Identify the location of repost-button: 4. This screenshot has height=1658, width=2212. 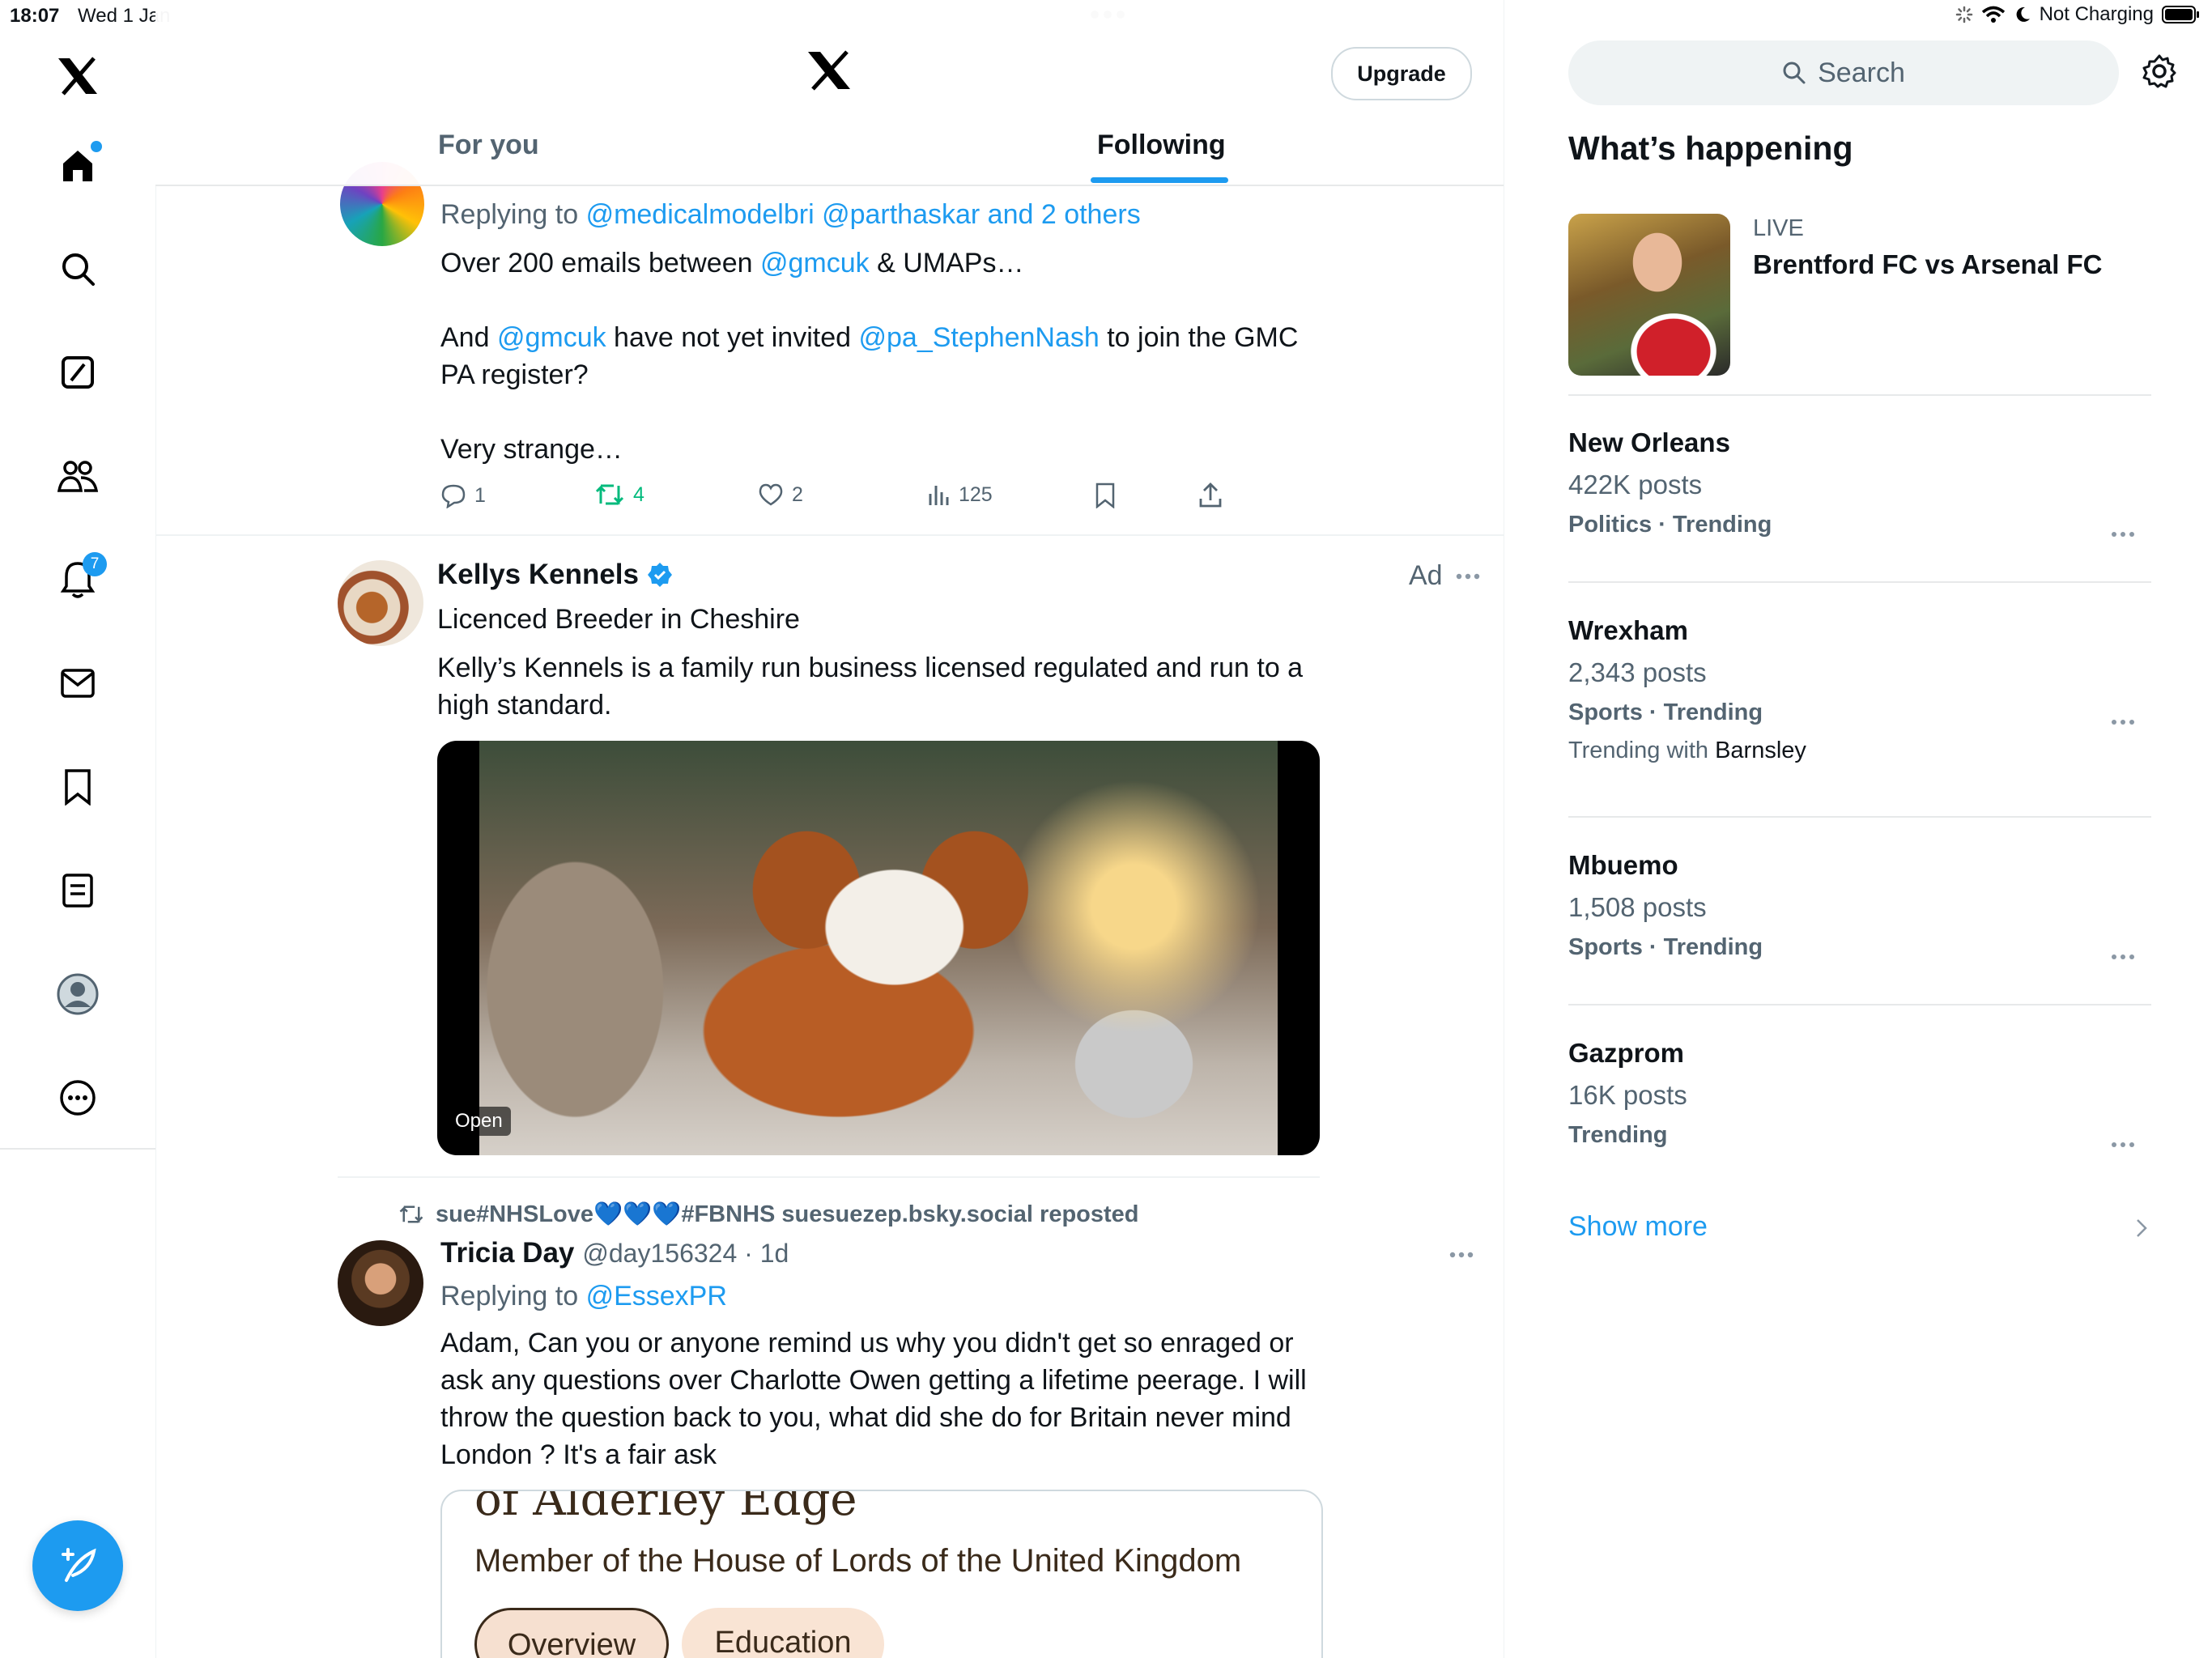
(619, 495).